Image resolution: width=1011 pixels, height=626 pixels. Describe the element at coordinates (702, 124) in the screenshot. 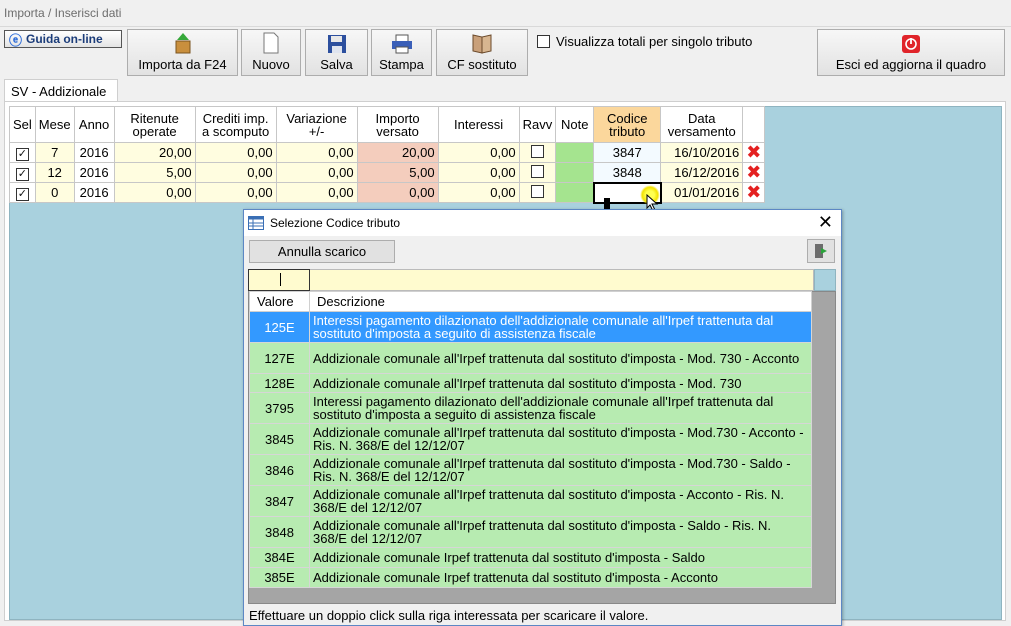

I see `header-data-versamento: Data versamento` at that location.